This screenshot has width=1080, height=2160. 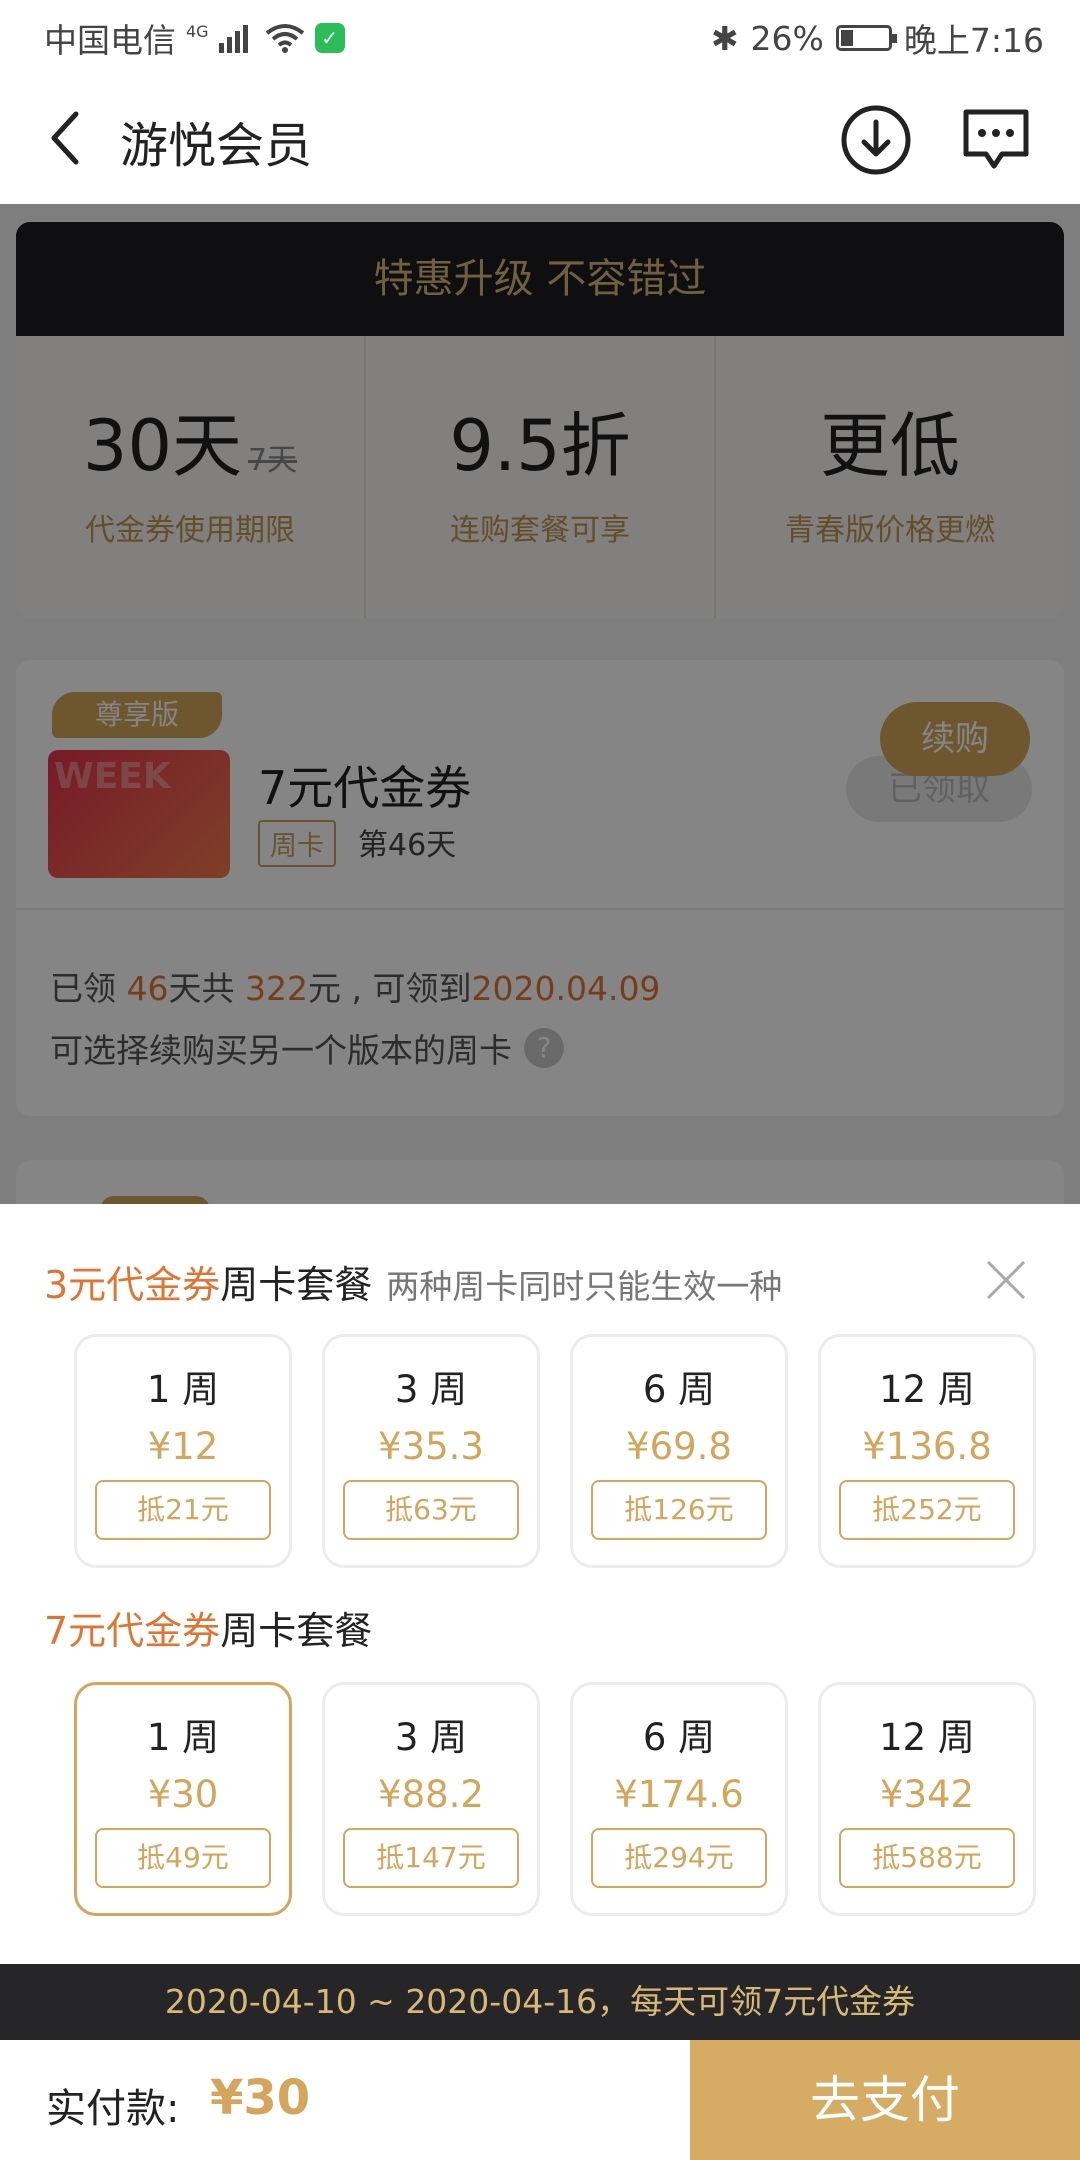 What do you see at coordinates (540, 138) in the screenshot?
I see `app-header: 游悦会员` at bounding box center [540, 138].